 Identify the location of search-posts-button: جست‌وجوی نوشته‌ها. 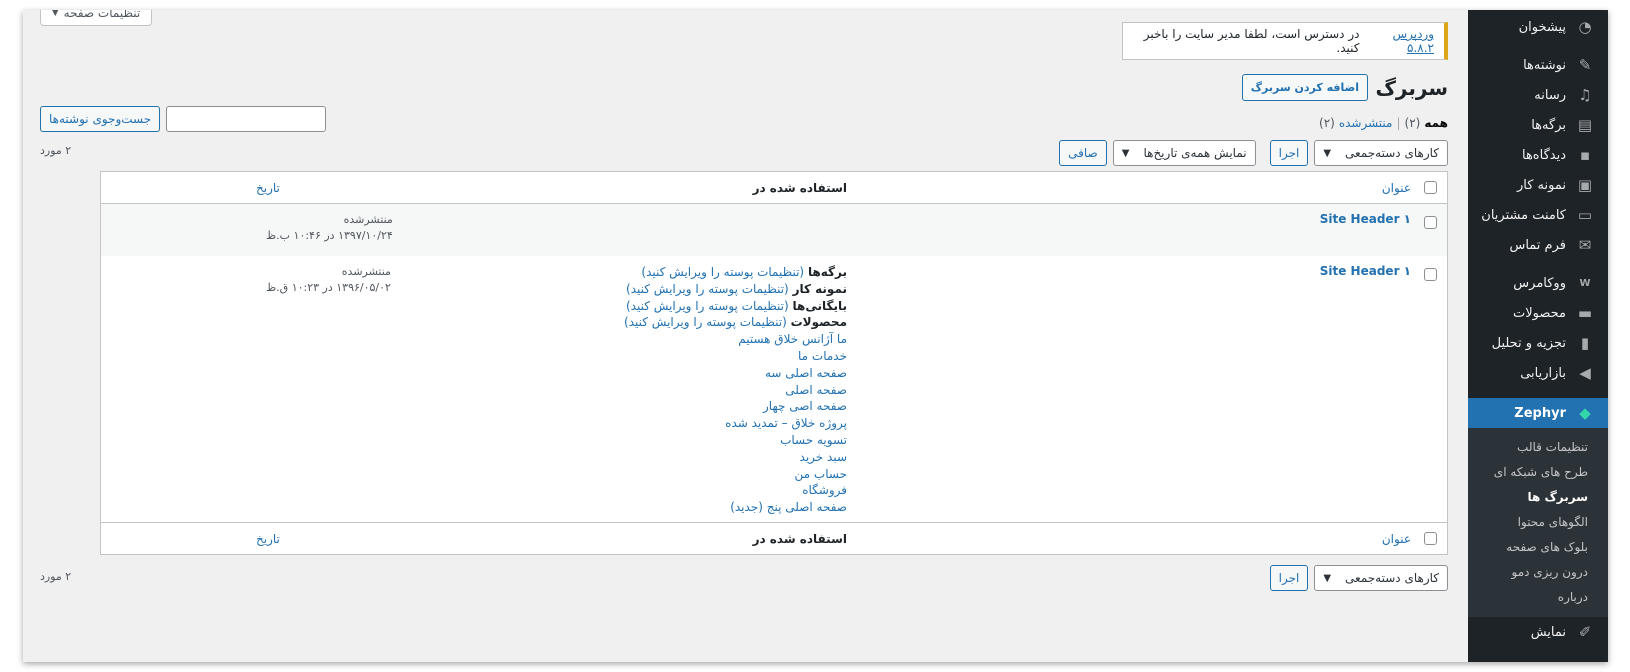
(100, 119).